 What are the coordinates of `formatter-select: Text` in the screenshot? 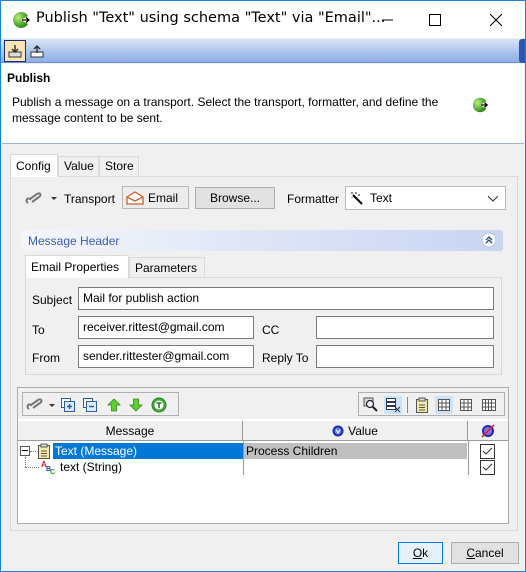 It's located at (425, 198).